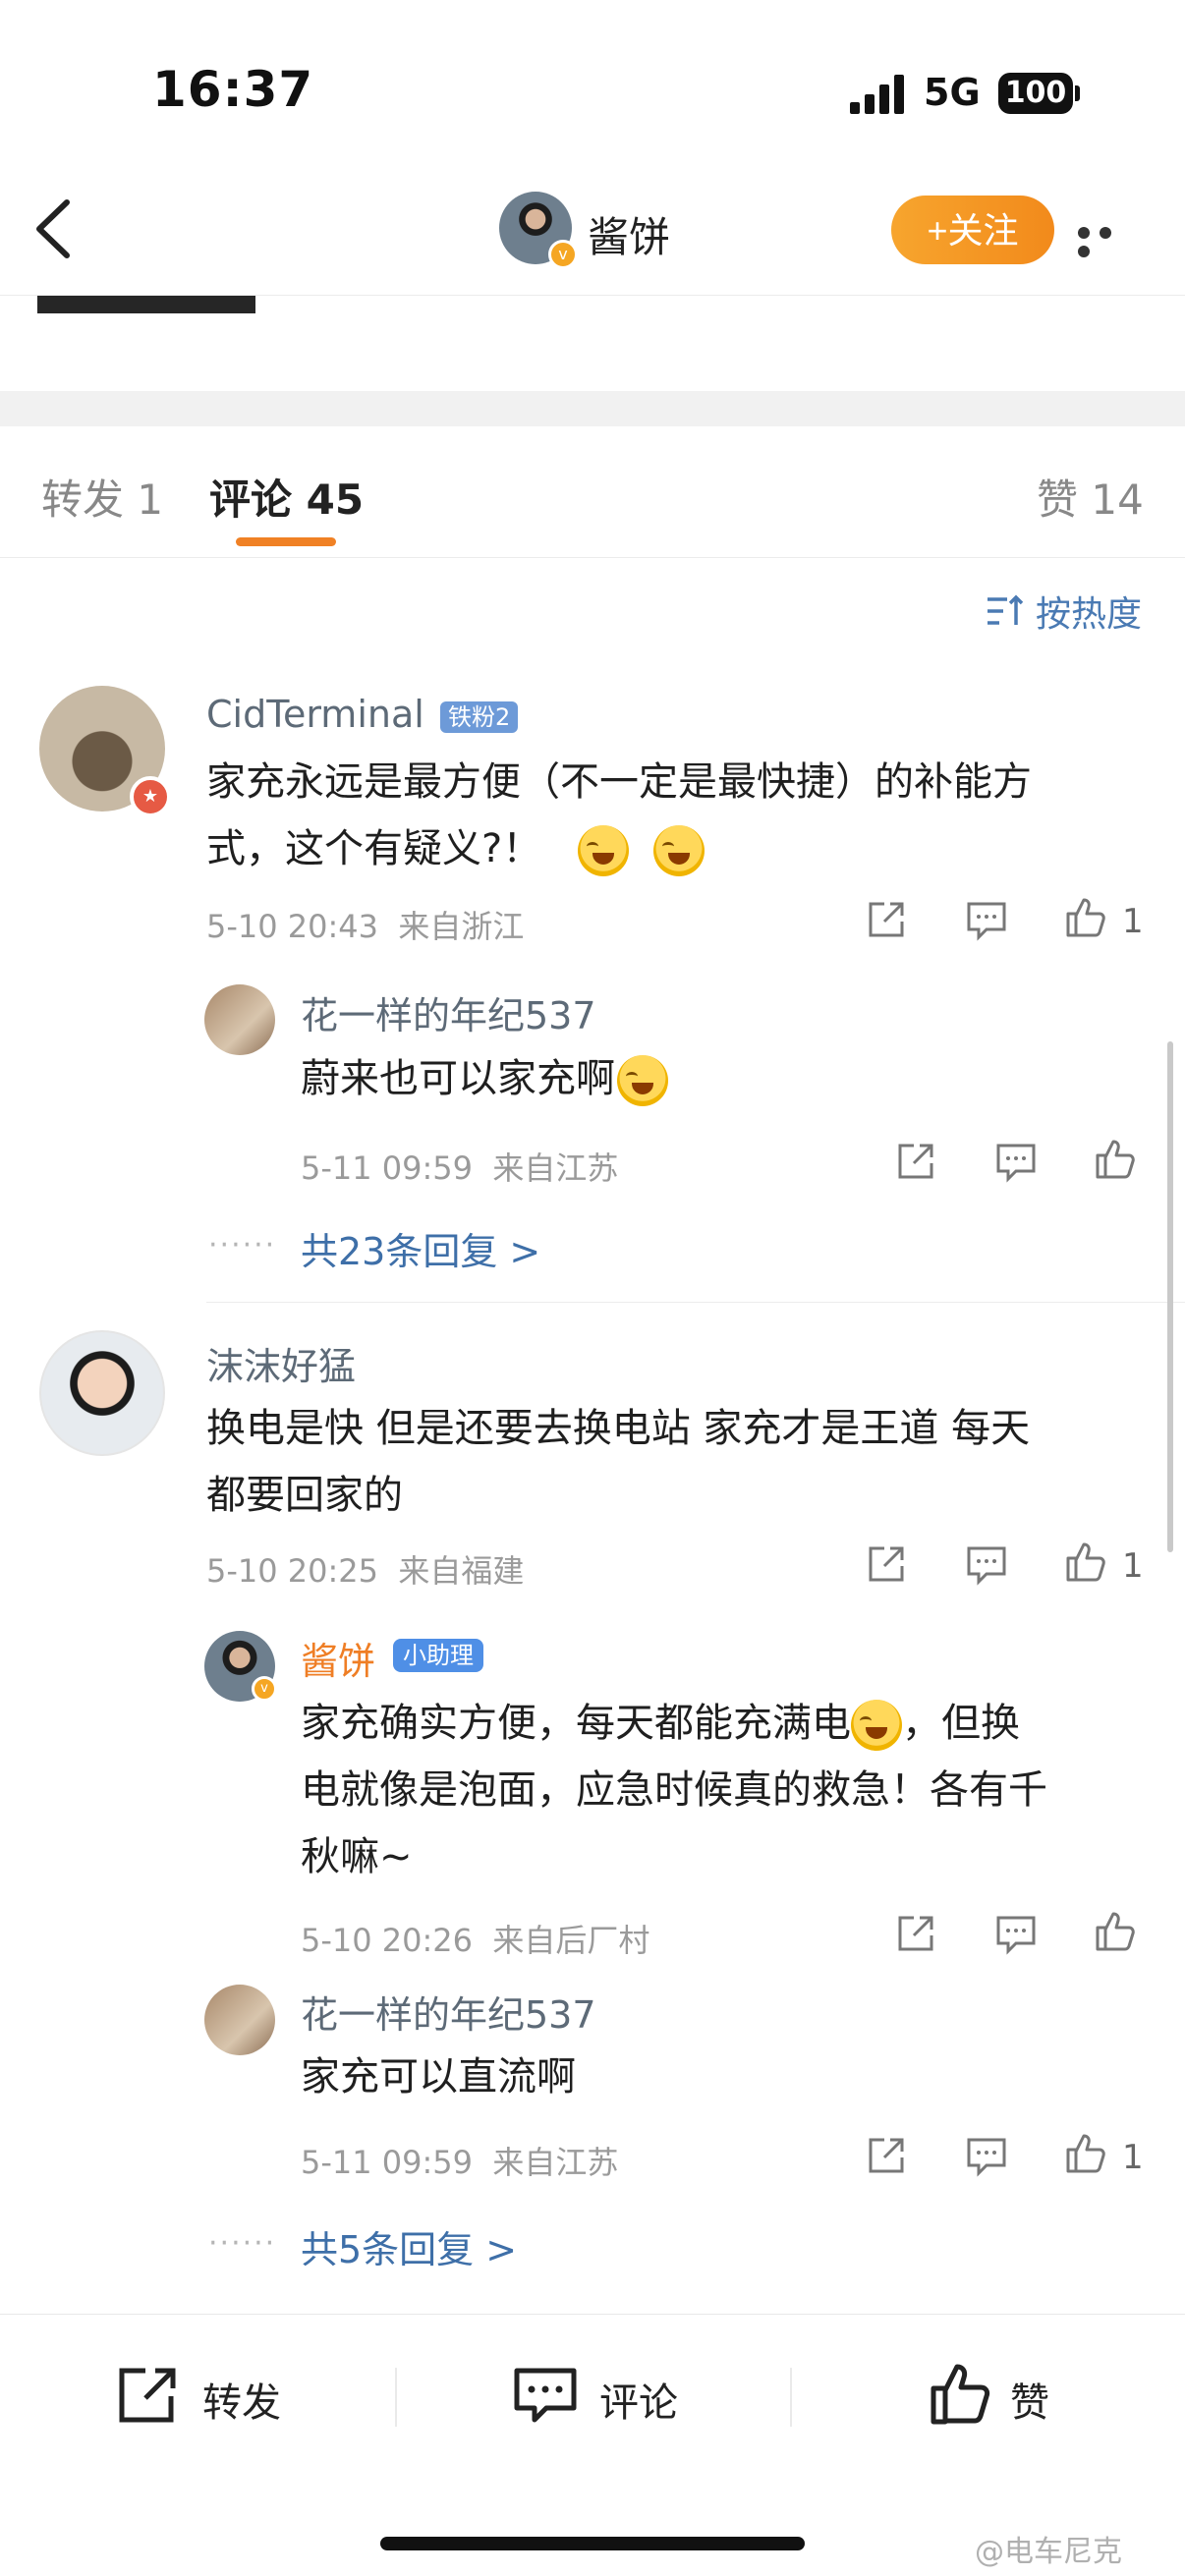  I want to click on more-options-icon, so click(1110, 240).